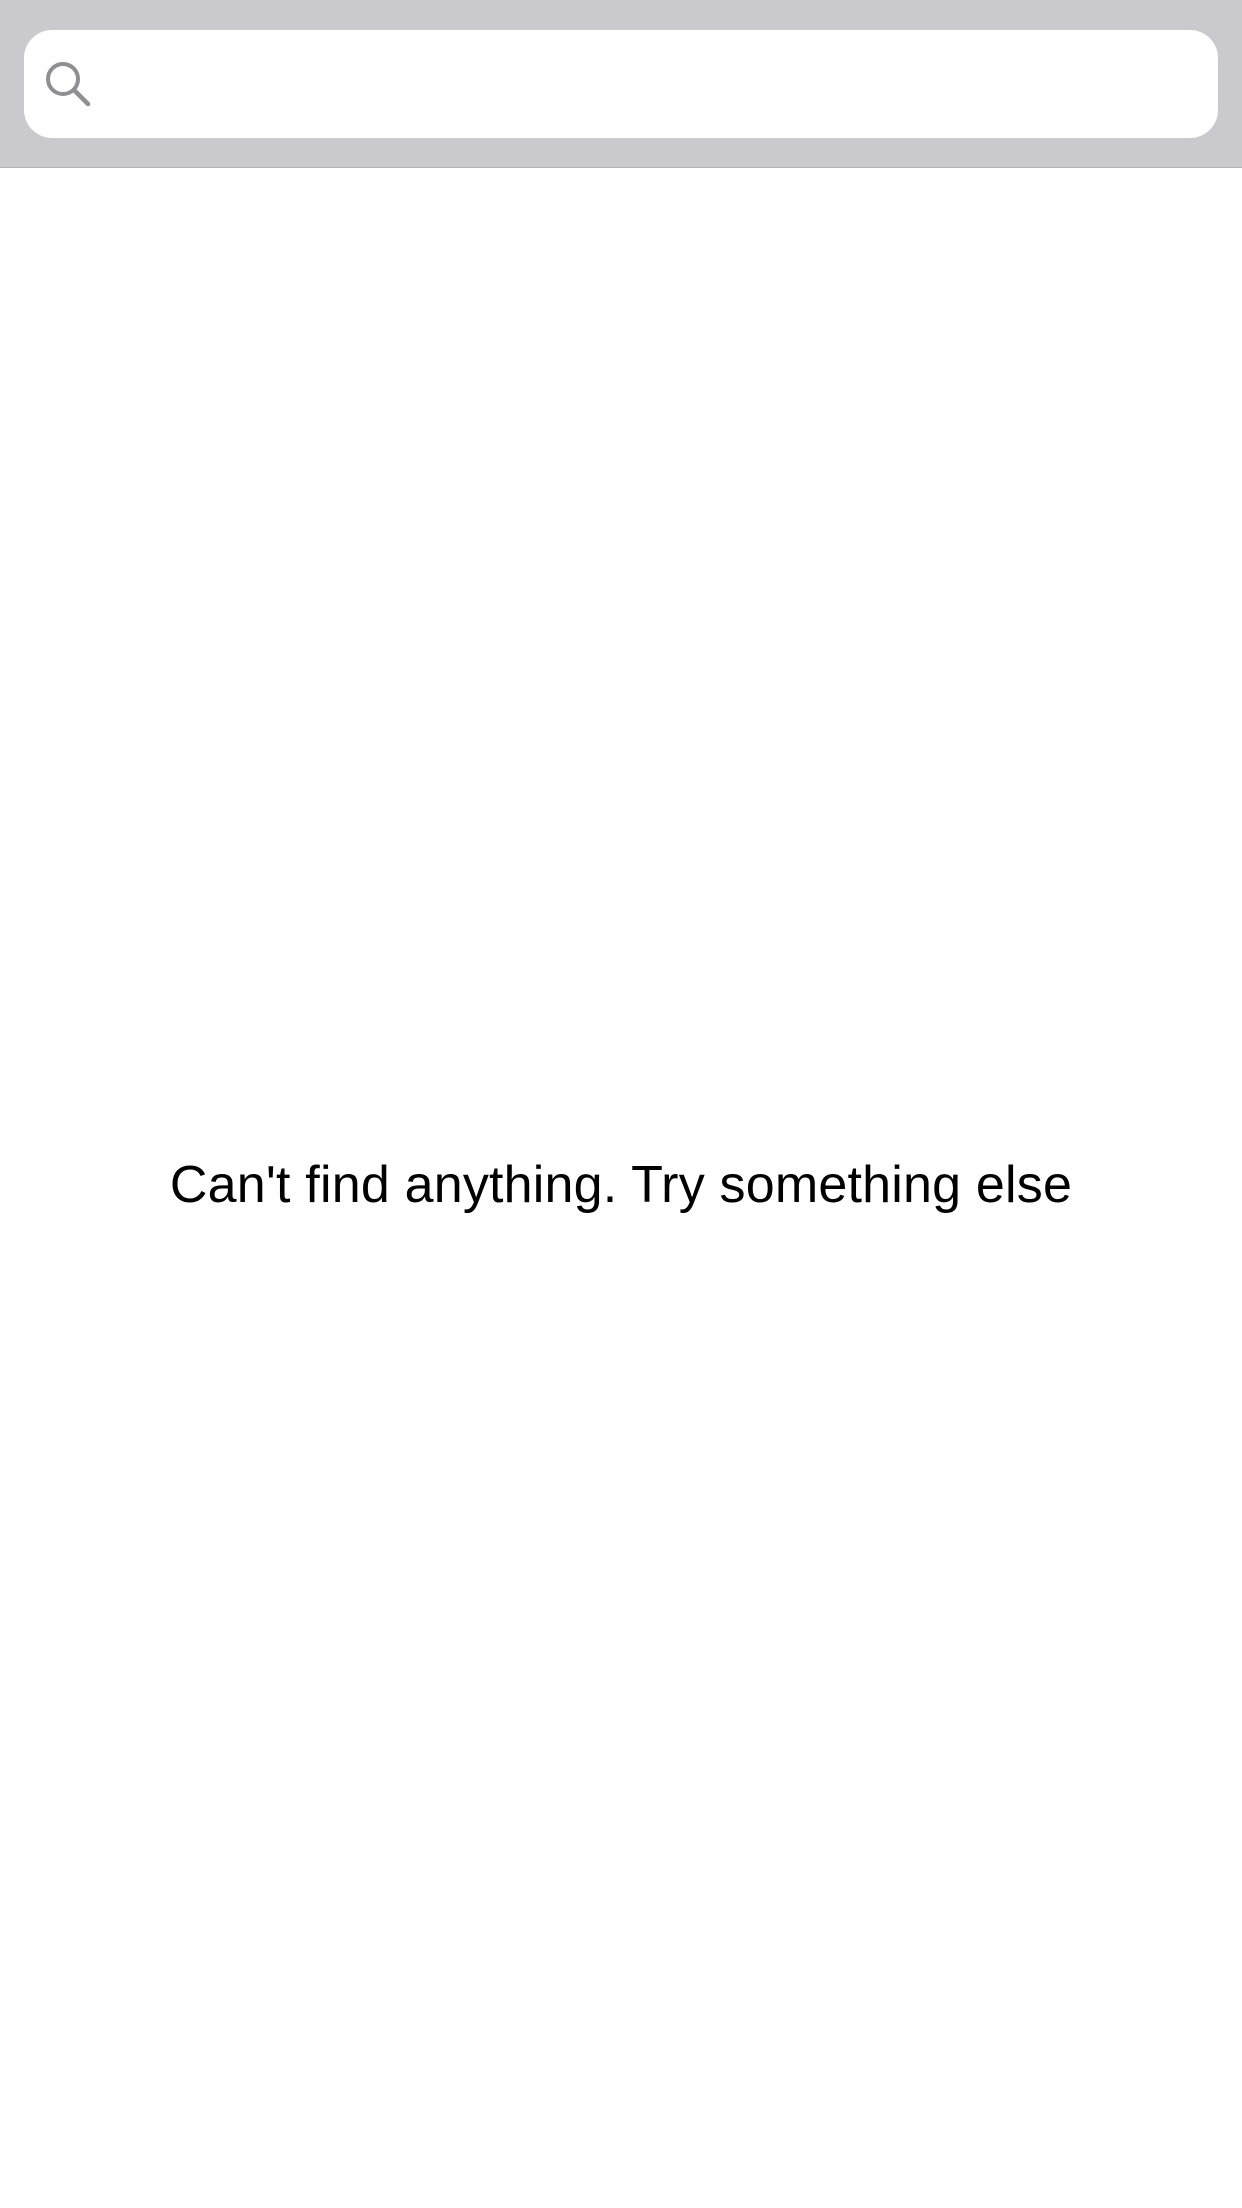 This screenshot has height=2208, width=1242. I want to click on empty-results-message: Can't find anything. Try something else, so click(621, 1185).